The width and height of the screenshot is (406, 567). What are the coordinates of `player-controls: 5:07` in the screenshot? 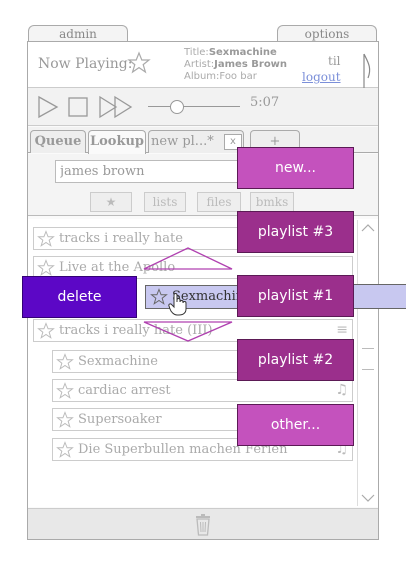 It's located at (203, 107).